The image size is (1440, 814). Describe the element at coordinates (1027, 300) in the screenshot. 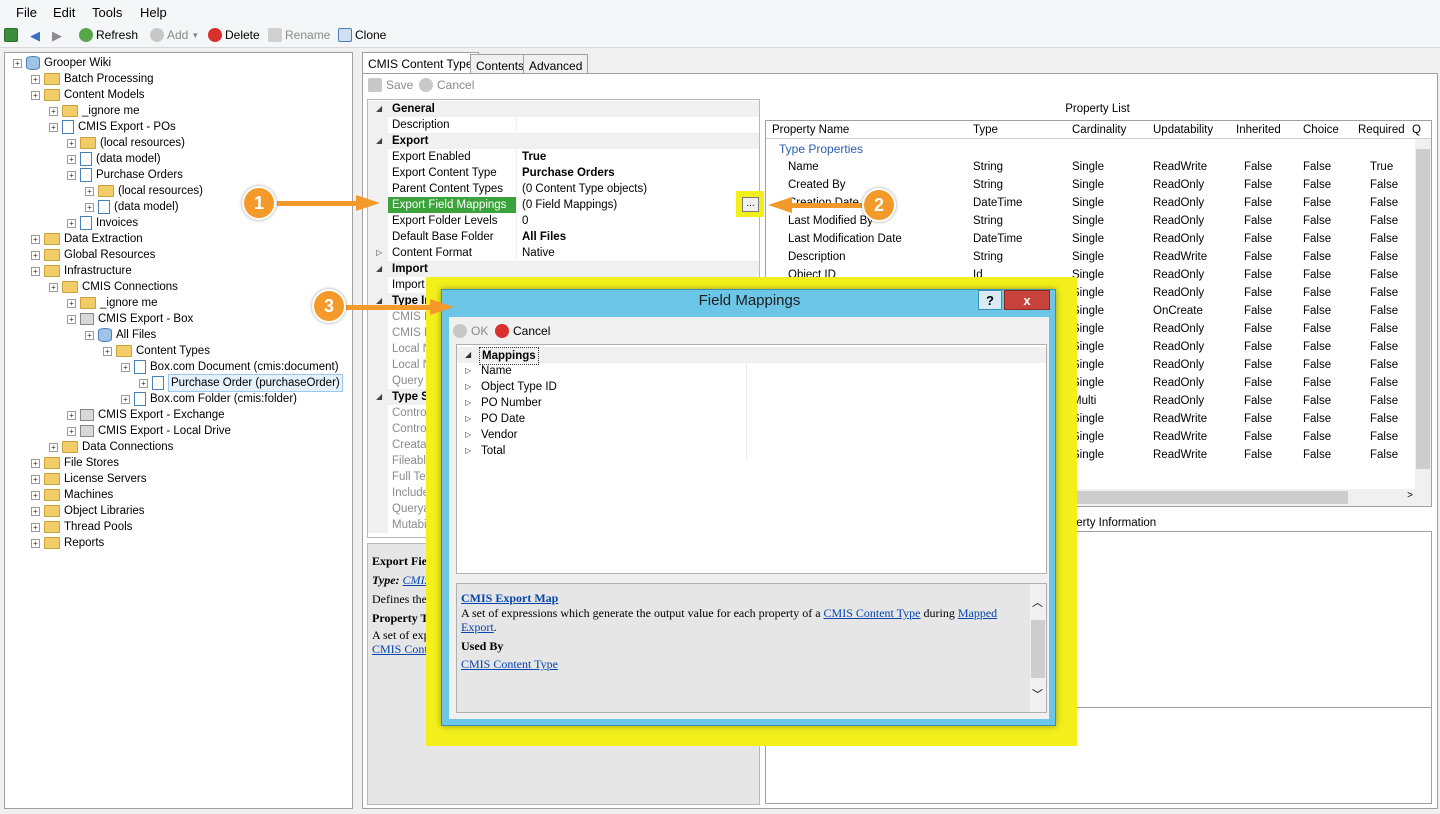

I see `dialog-close-button: x` at that location.